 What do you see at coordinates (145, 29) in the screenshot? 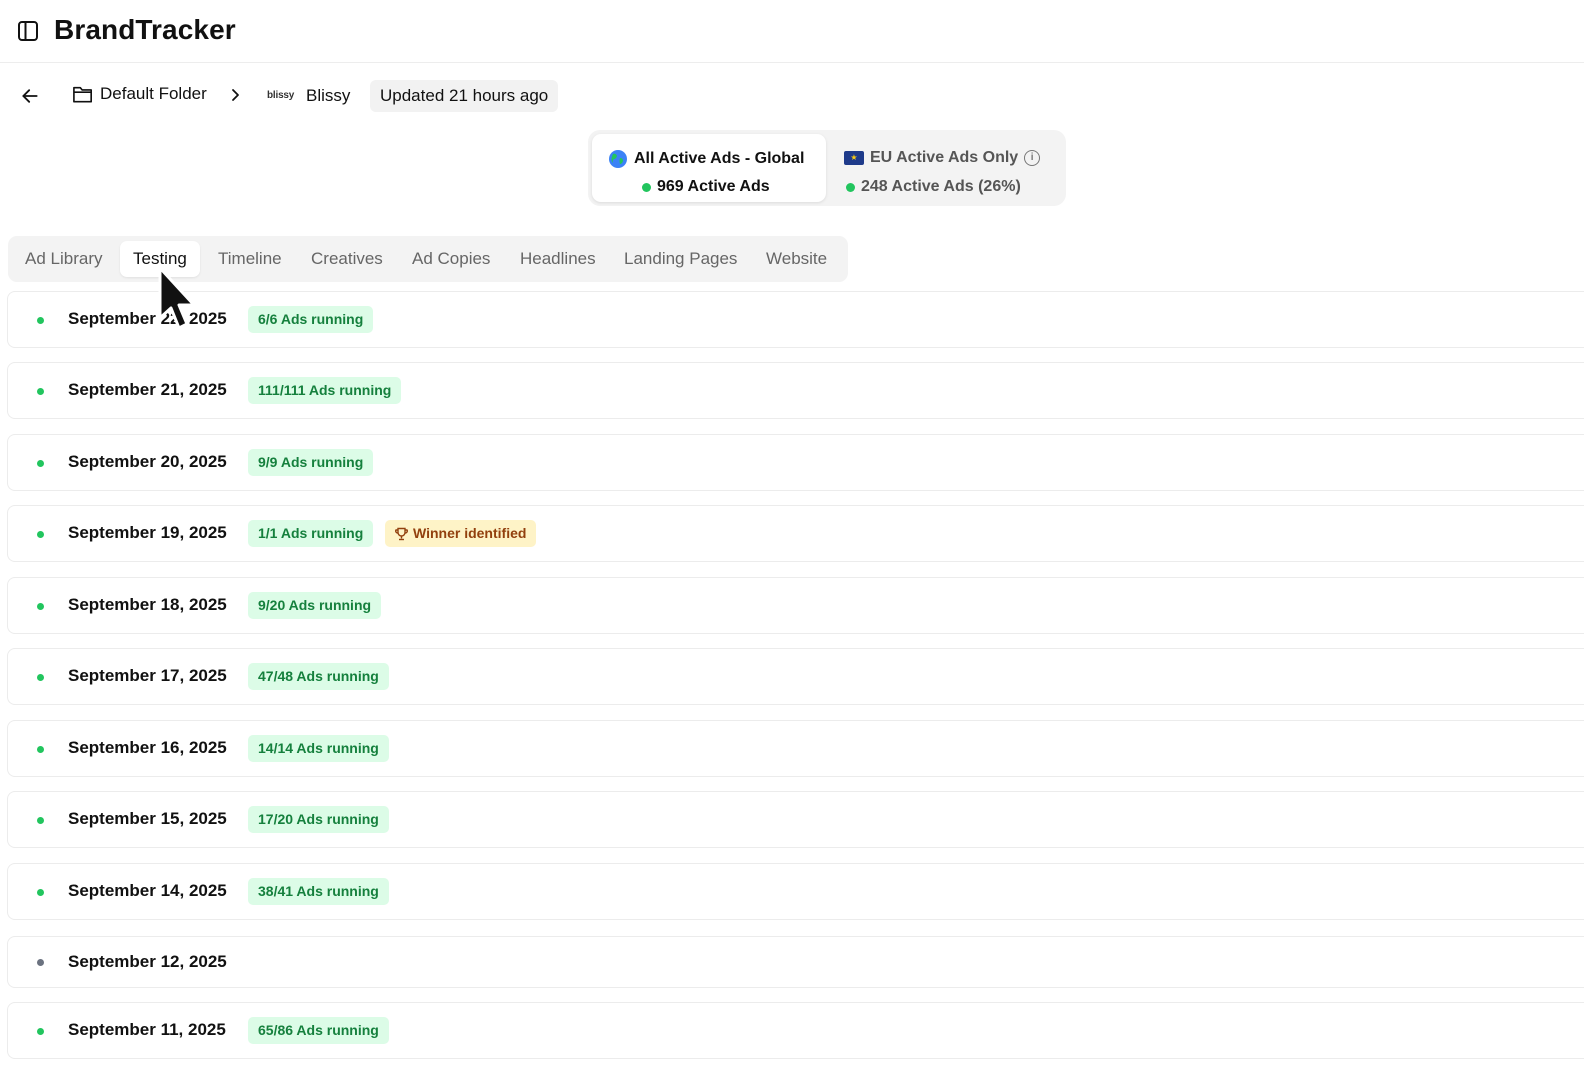
I see `app-title: BrandTracker` at bounding box center [145, 29].